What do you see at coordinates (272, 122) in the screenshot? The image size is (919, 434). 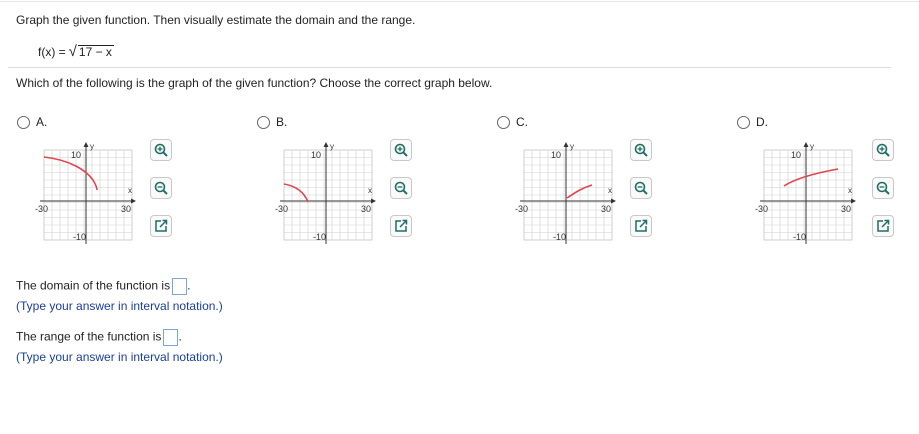 I see `option-b: B.` at bounding box center [272, 122].